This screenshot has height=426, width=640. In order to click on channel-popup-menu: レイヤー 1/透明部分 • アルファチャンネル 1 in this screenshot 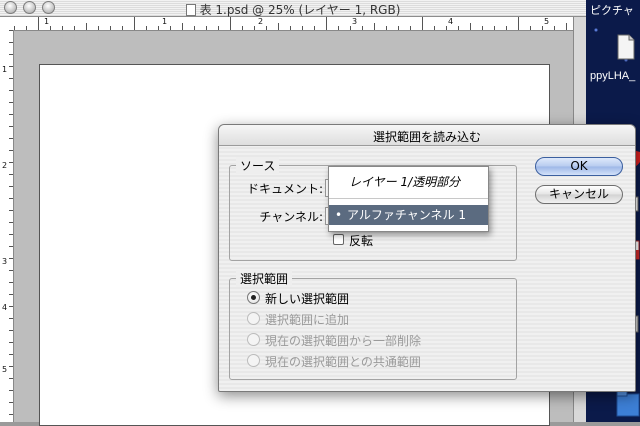, I will do `click(408, 199)`.